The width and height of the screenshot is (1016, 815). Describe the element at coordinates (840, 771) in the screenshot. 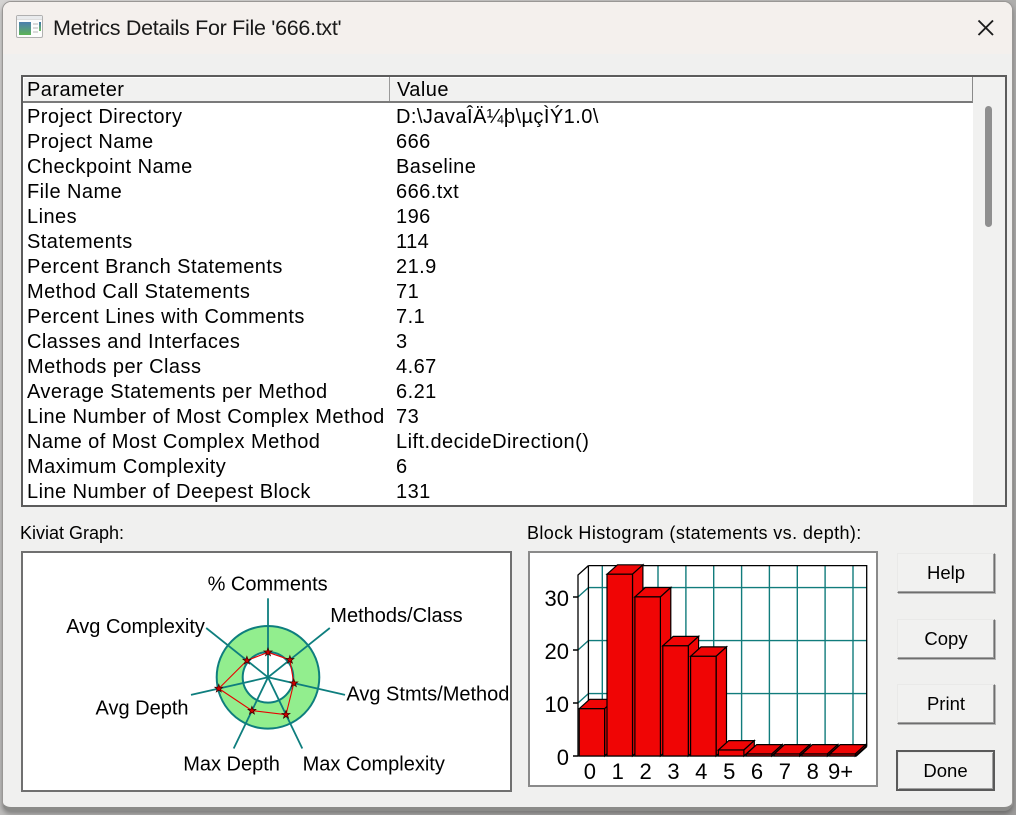

I see `svg-text: 9+` at that location.